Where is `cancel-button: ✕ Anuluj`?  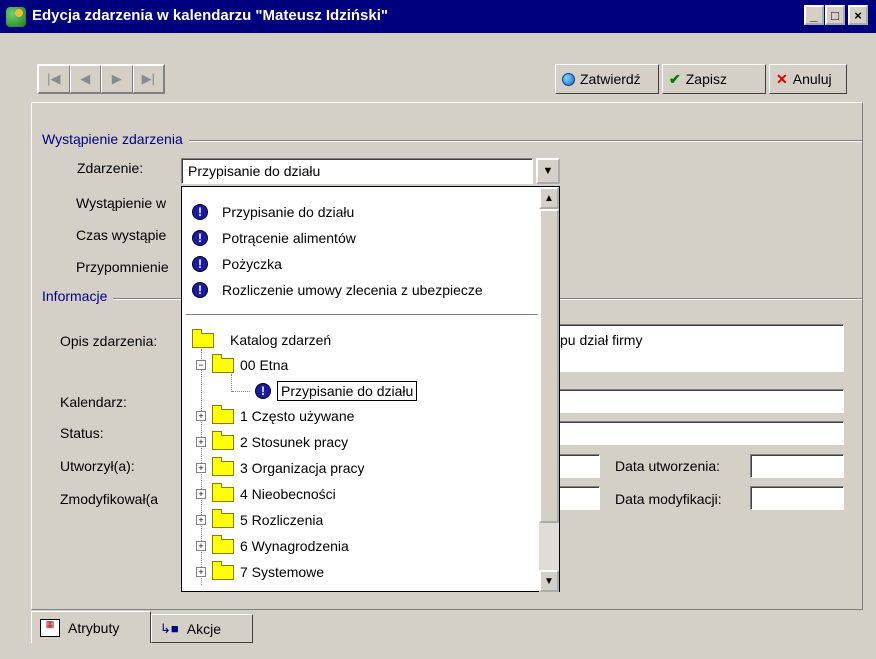
cancel-button: ✕ Anuluj is located at coordinates (808, 79).